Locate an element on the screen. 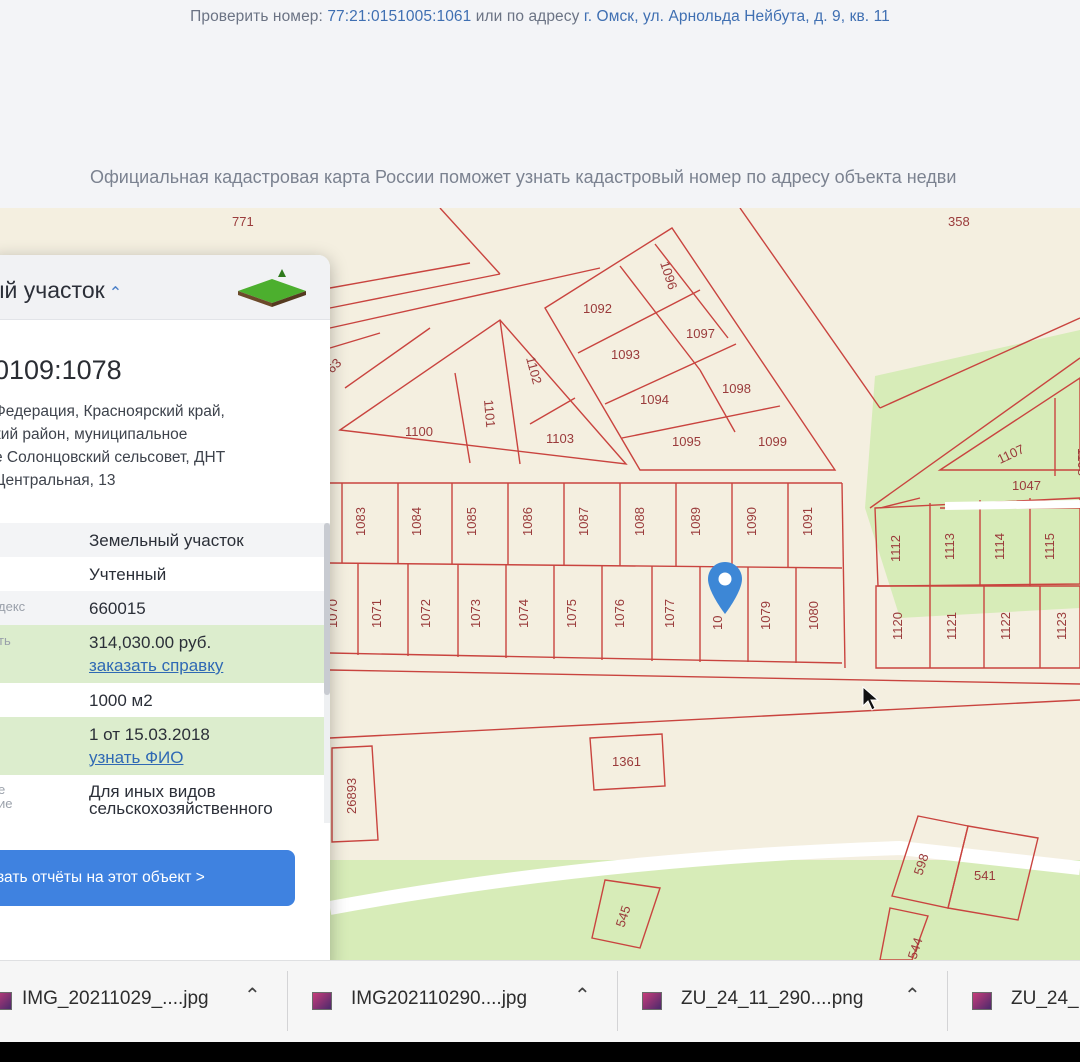  download-item: IMG_20211029_....jpg ⌃ is located at coordinates (143, 1000).